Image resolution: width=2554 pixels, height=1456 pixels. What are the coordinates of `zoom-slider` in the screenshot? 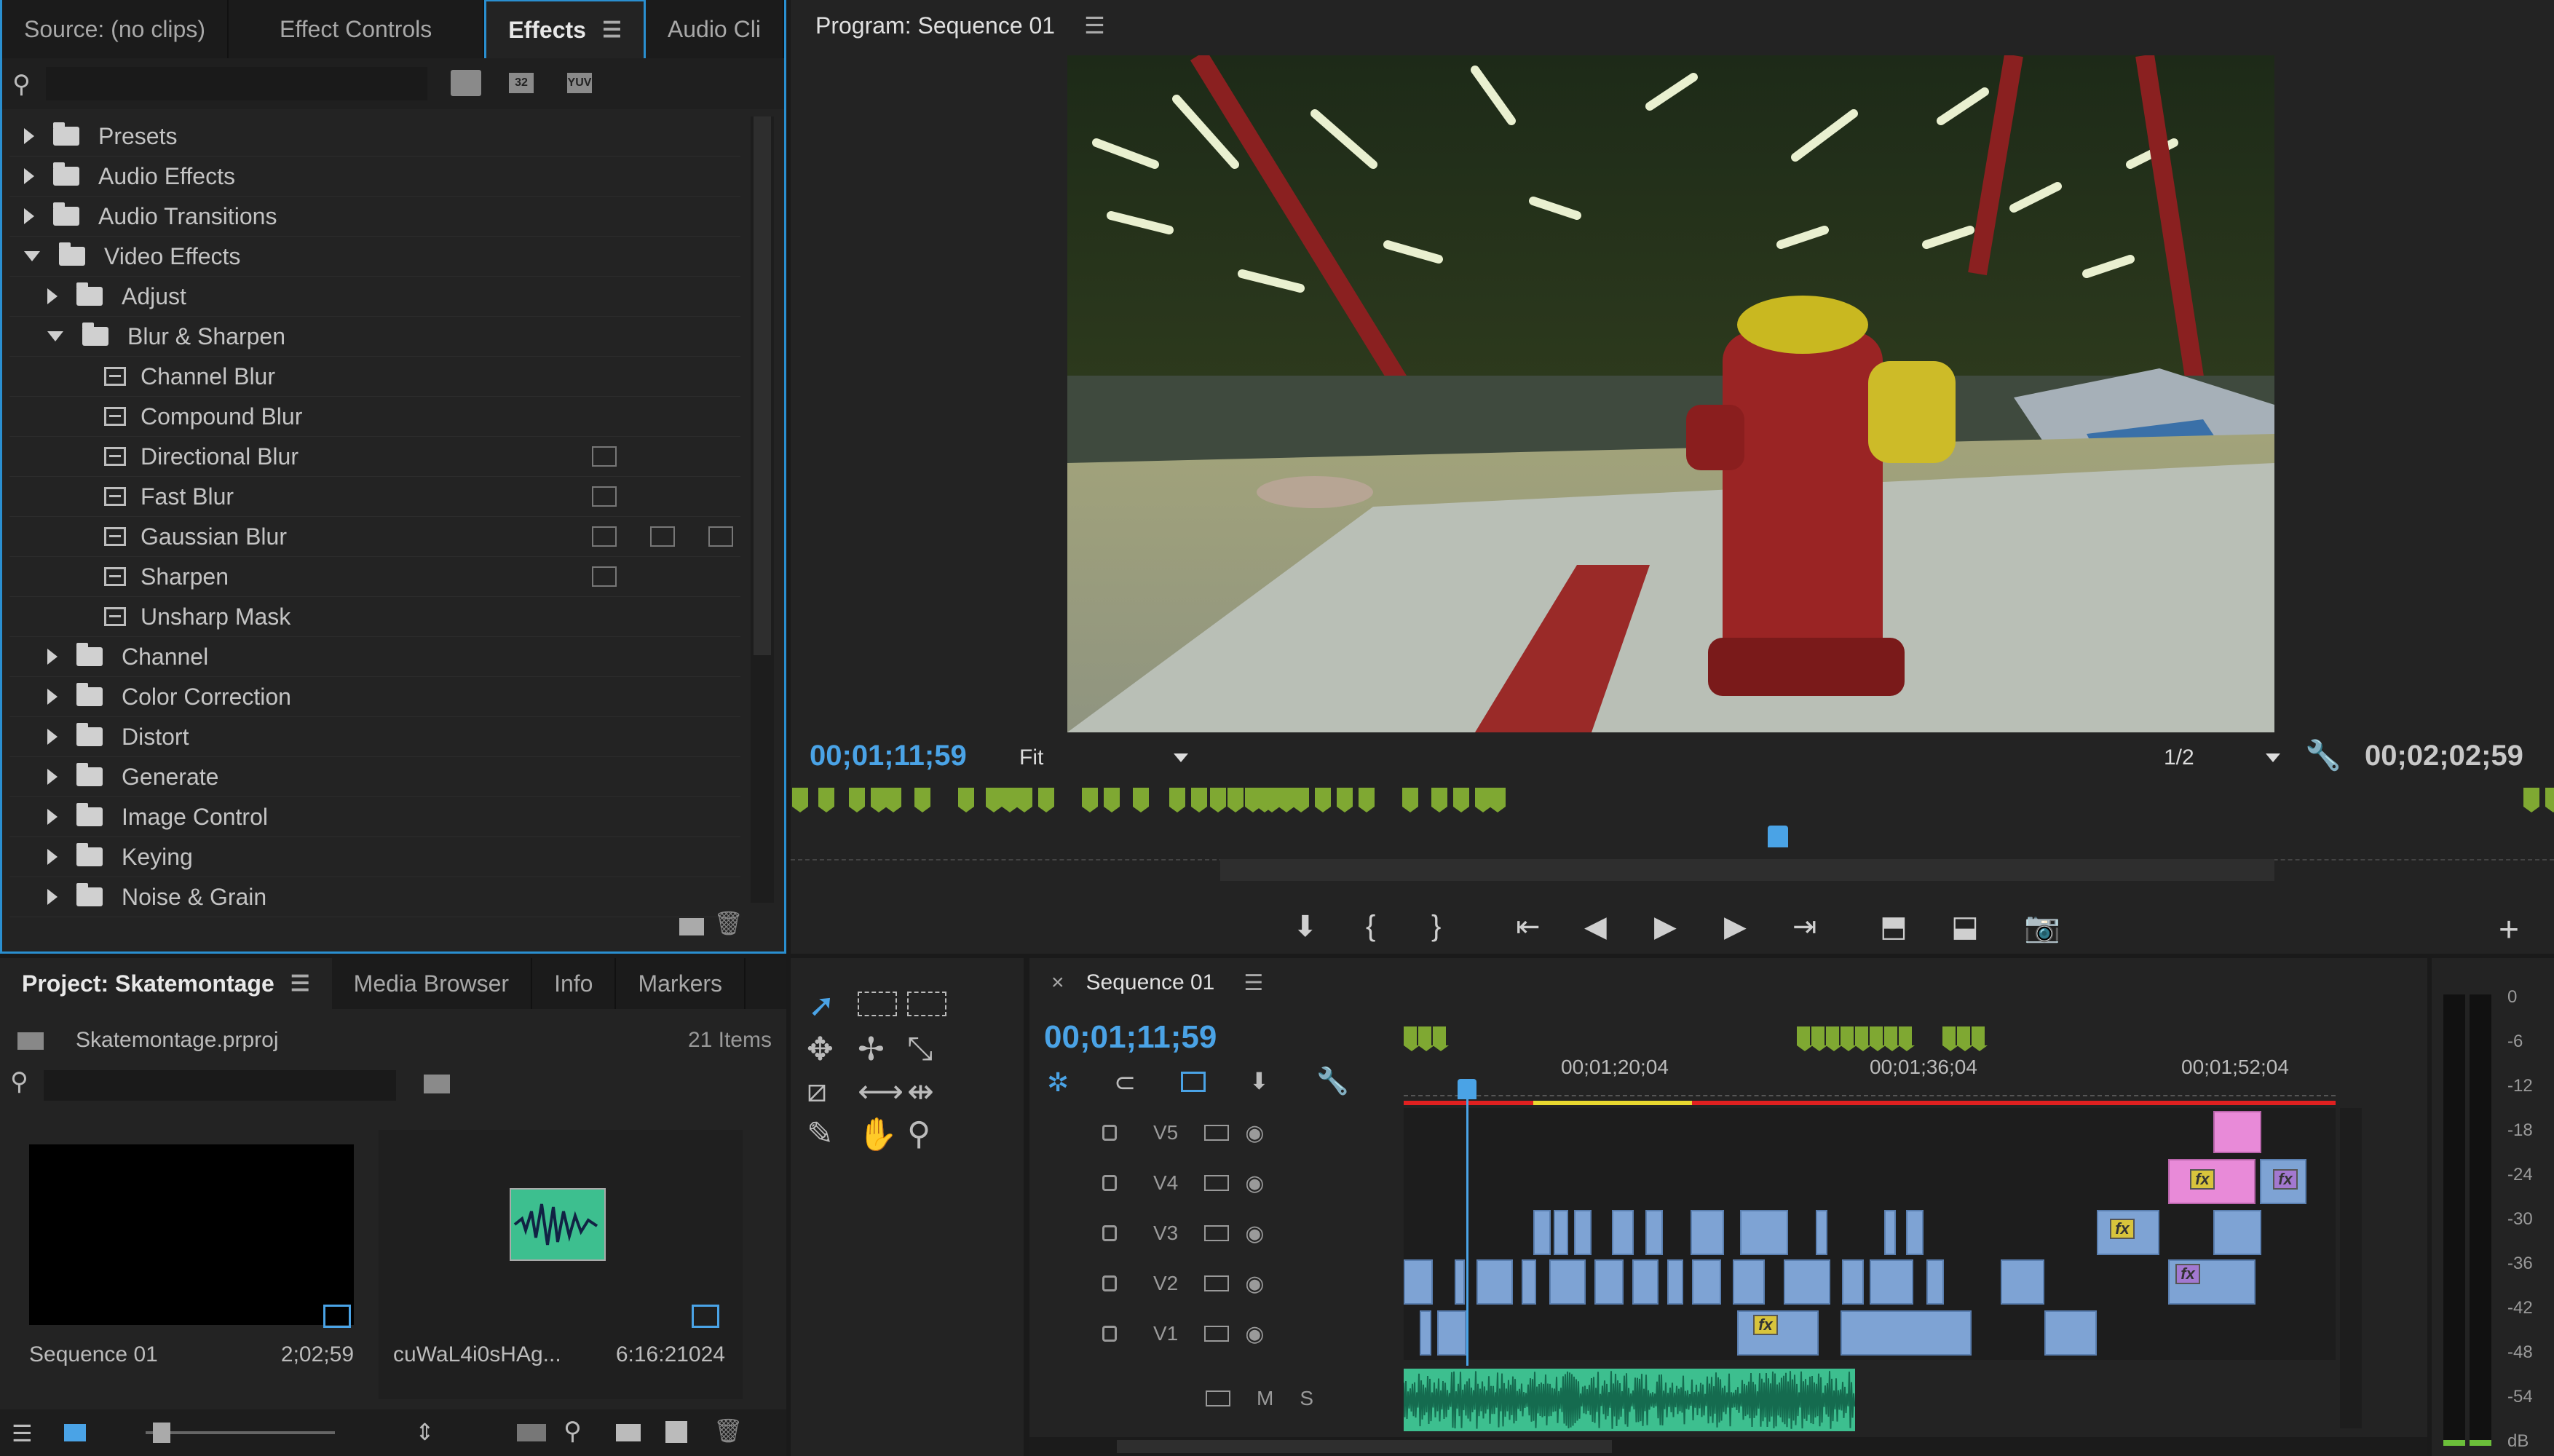 It's located at (241, 1432).